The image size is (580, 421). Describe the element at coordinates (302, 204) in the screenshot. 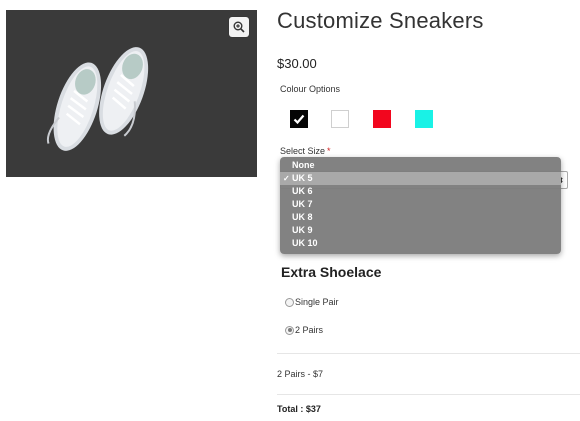

I see `size-option-label: UK 7` at that location.